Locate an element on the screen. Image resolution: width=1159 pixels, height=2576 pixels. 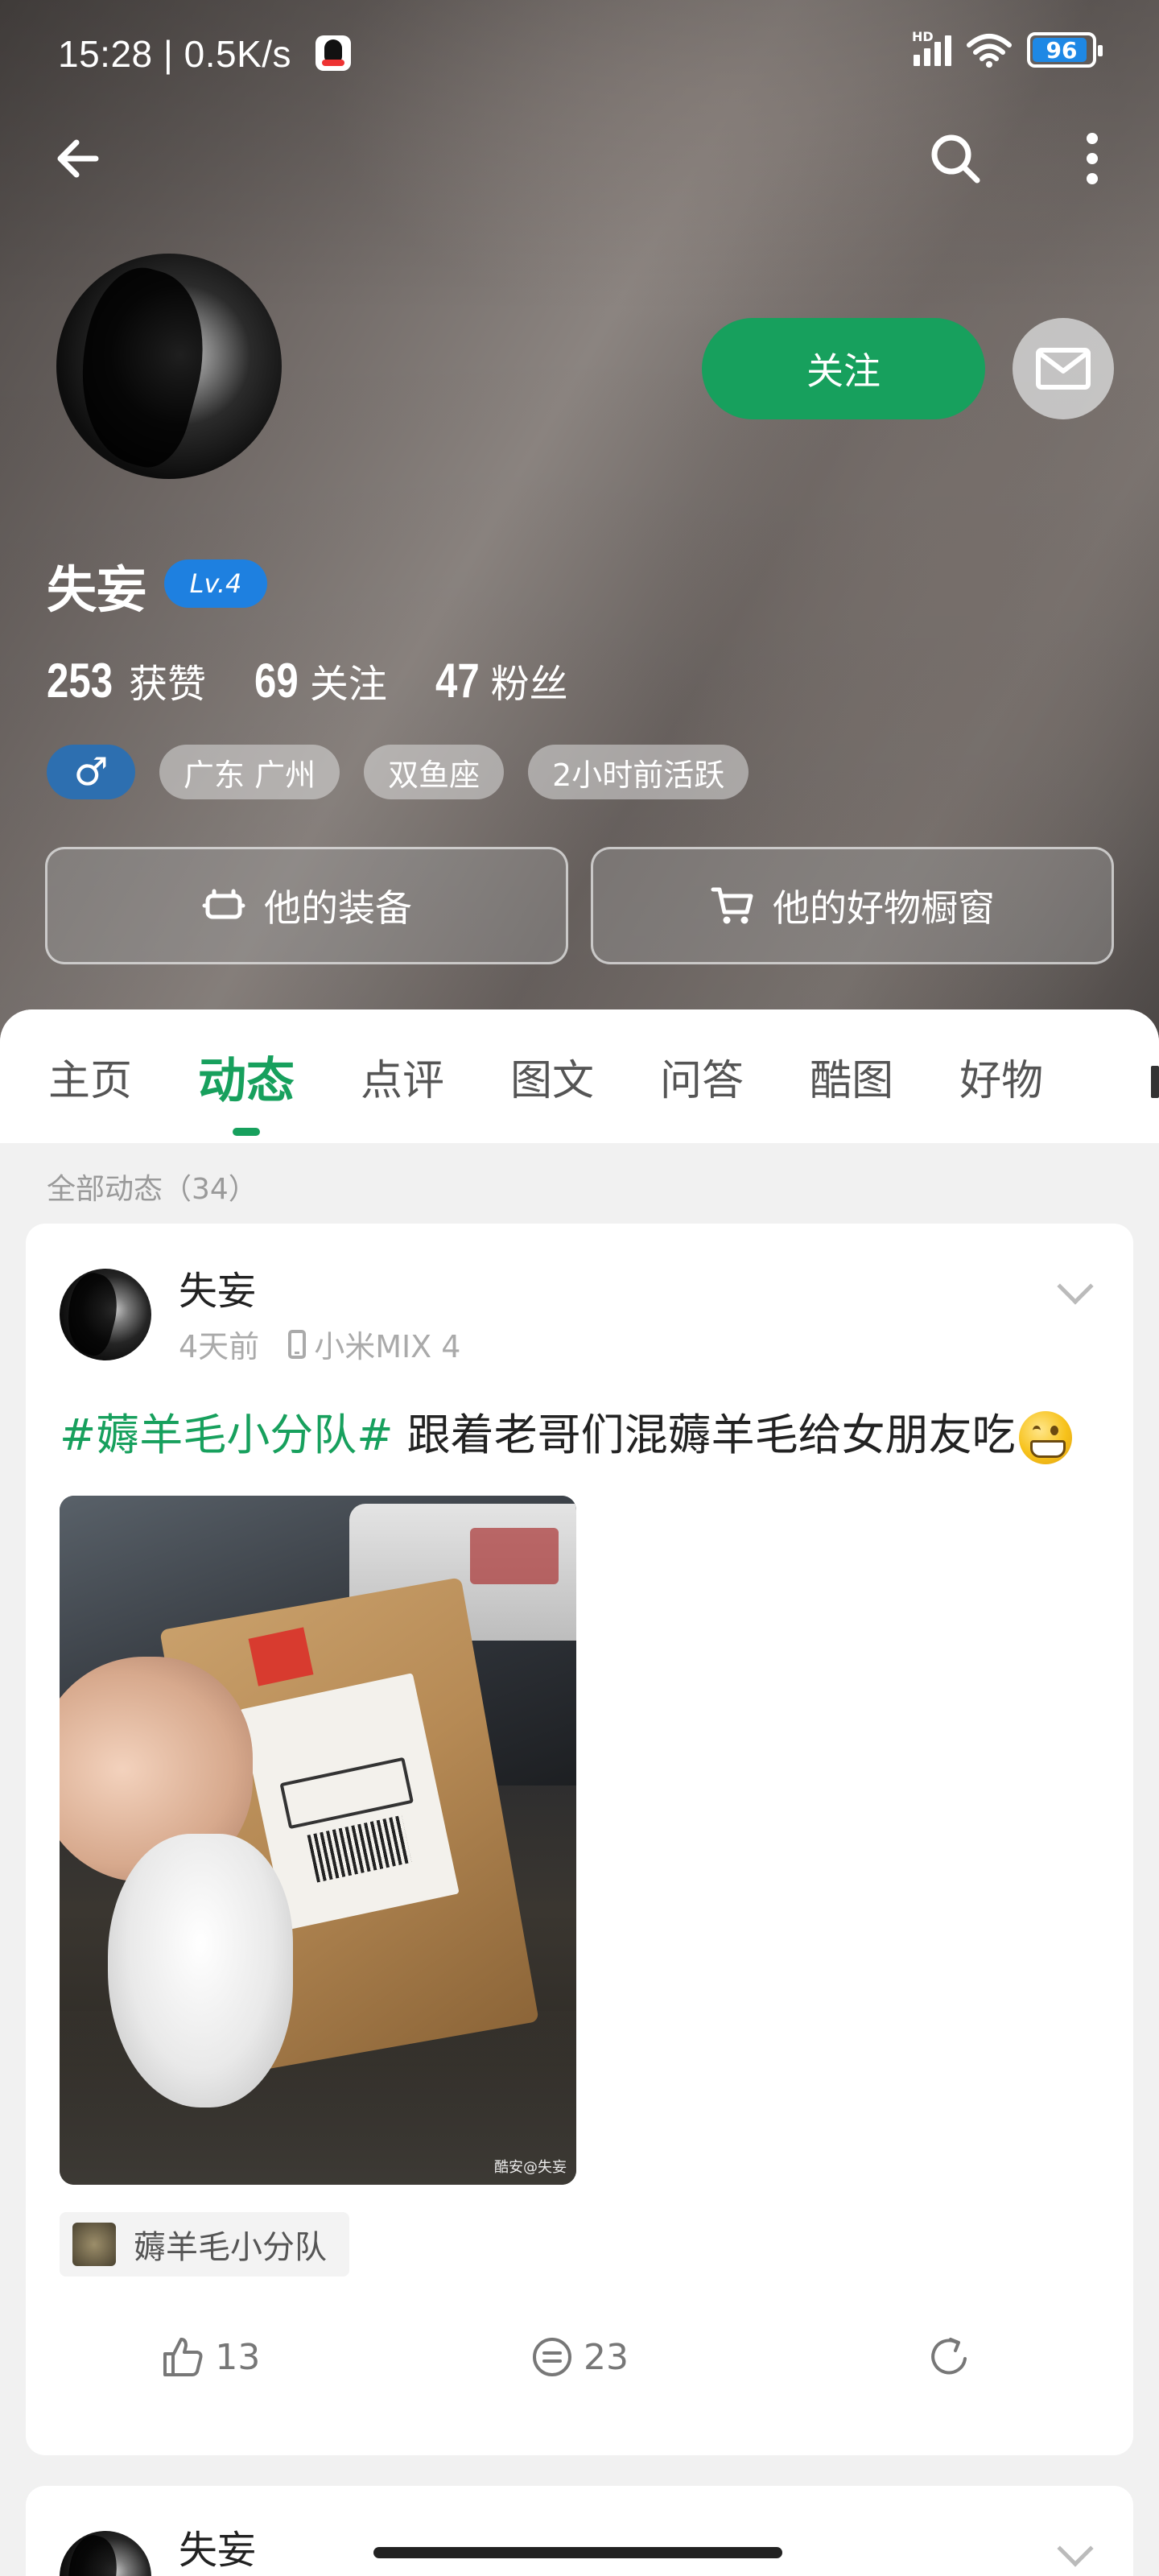
equipment-label: 他的装备 is located at coordinates (338, 908).